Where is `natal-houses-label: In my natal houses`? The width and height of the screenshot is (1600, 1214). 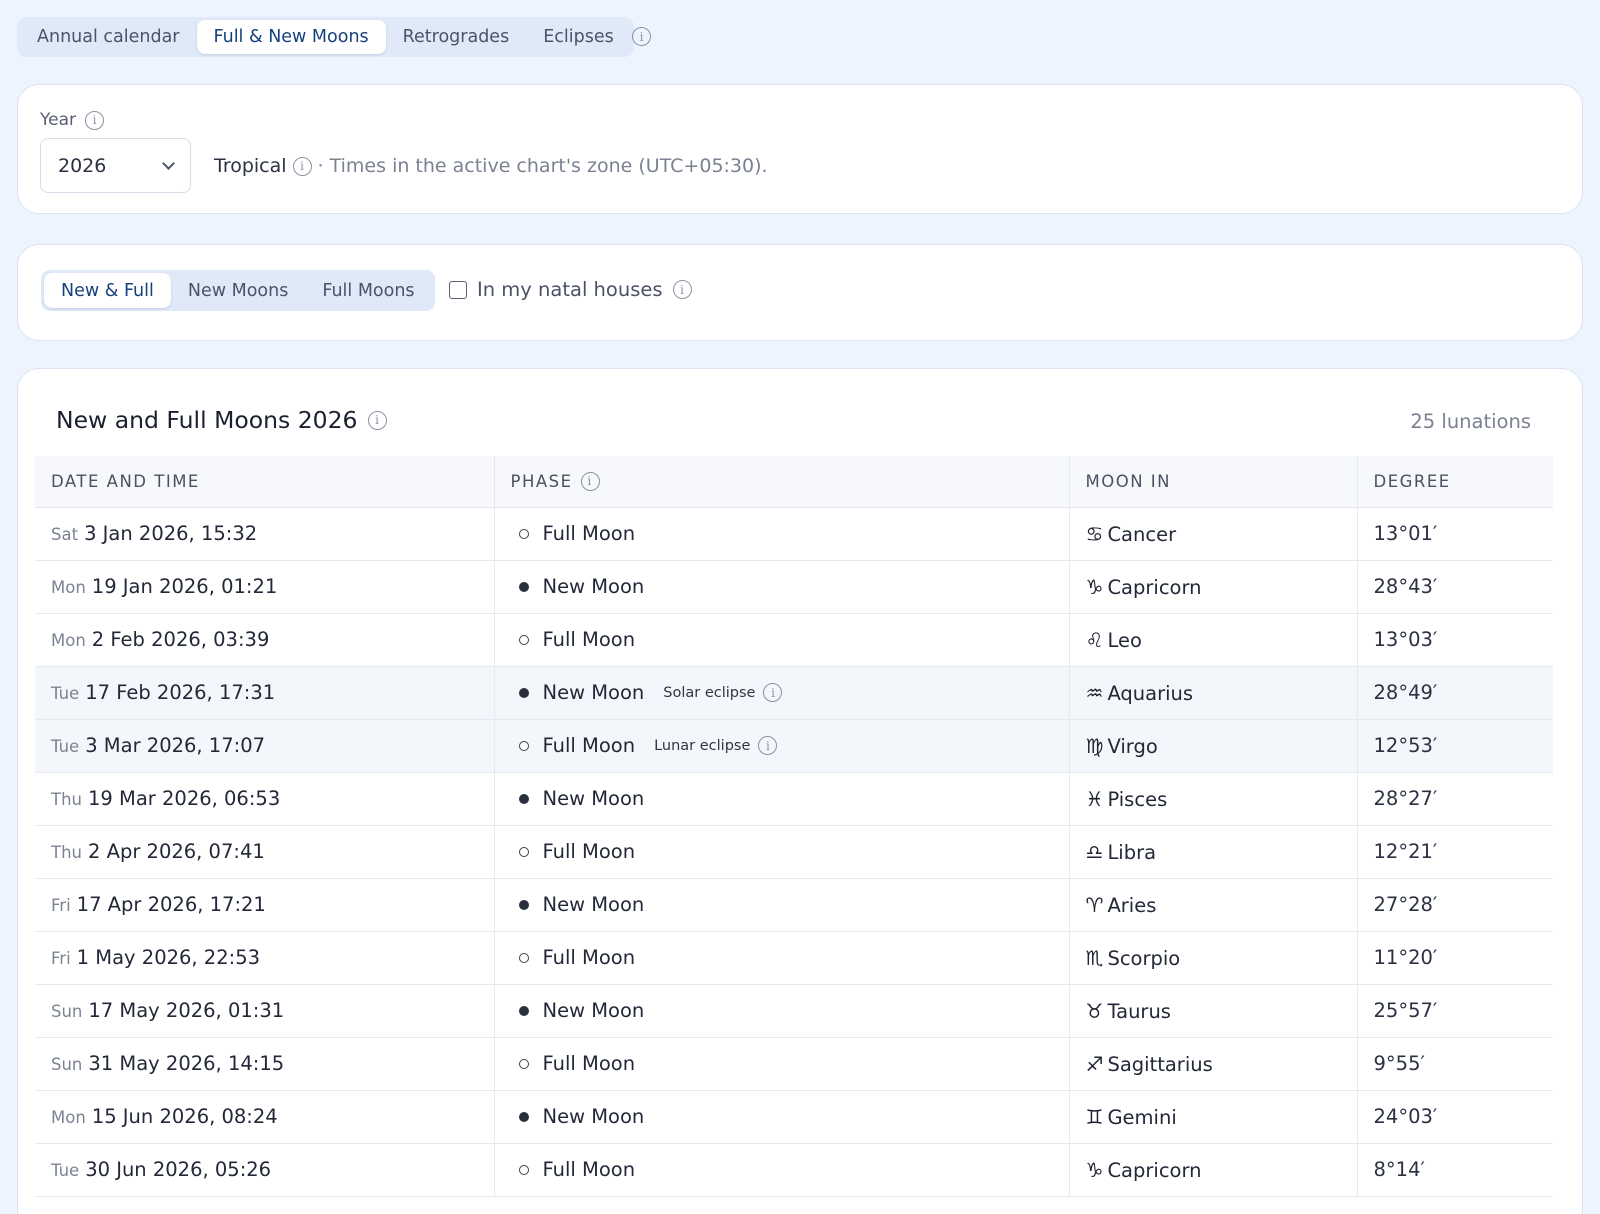
natal-houses-label: In my natal houses is located at coordinates (570, 289).